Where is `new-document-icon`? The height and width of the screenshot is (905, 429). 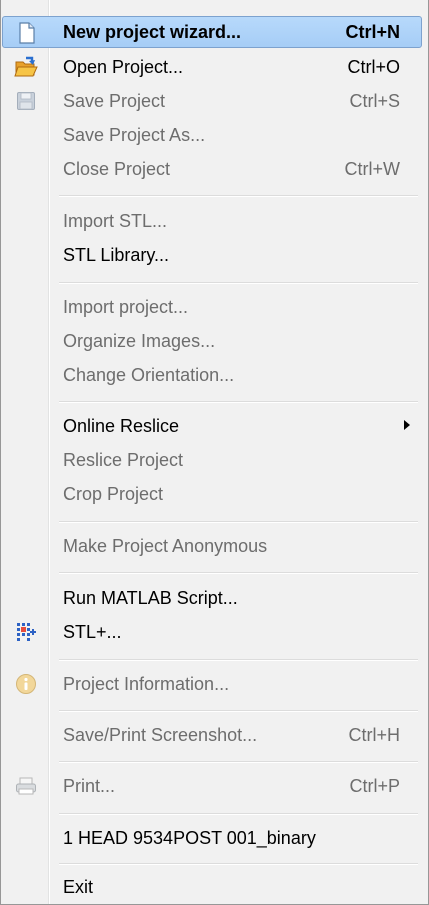
new-document-icon is located at coordinates (27, 33).